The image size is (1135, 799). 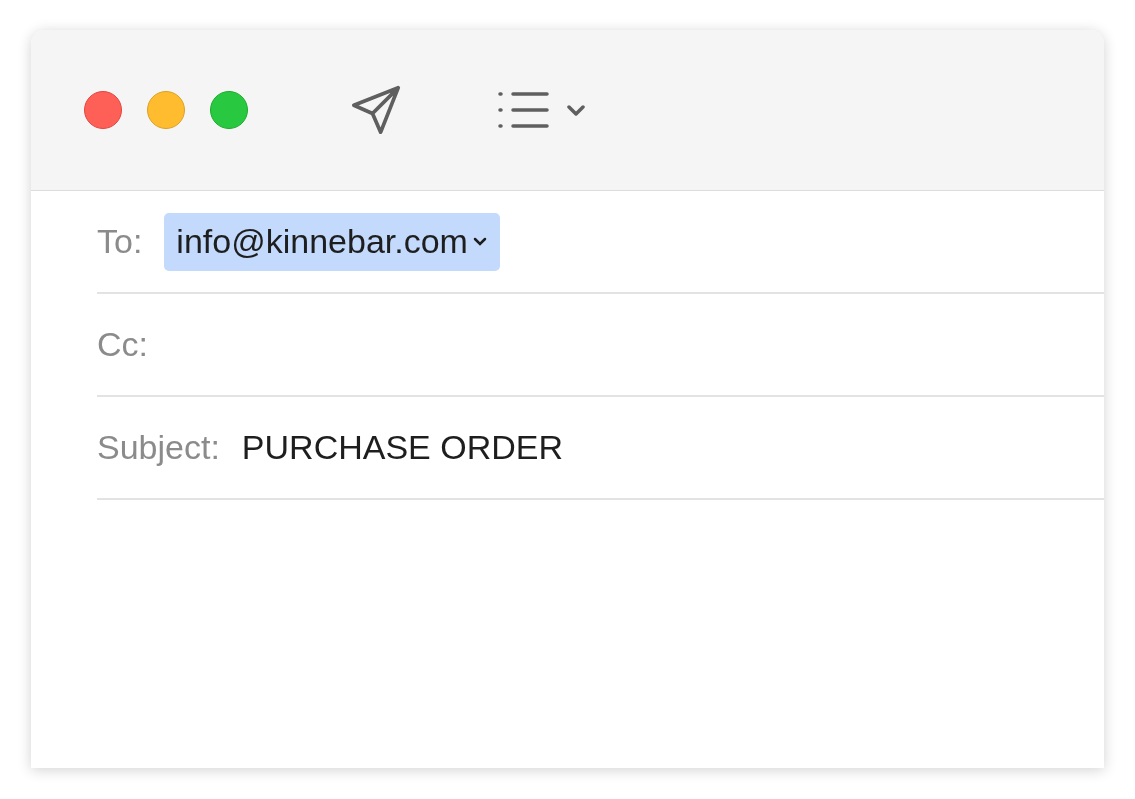 What do you see at coordinates (158, 447) in the screenshot?
I see `field-label: Subject:` at bounding box center [158, 447].